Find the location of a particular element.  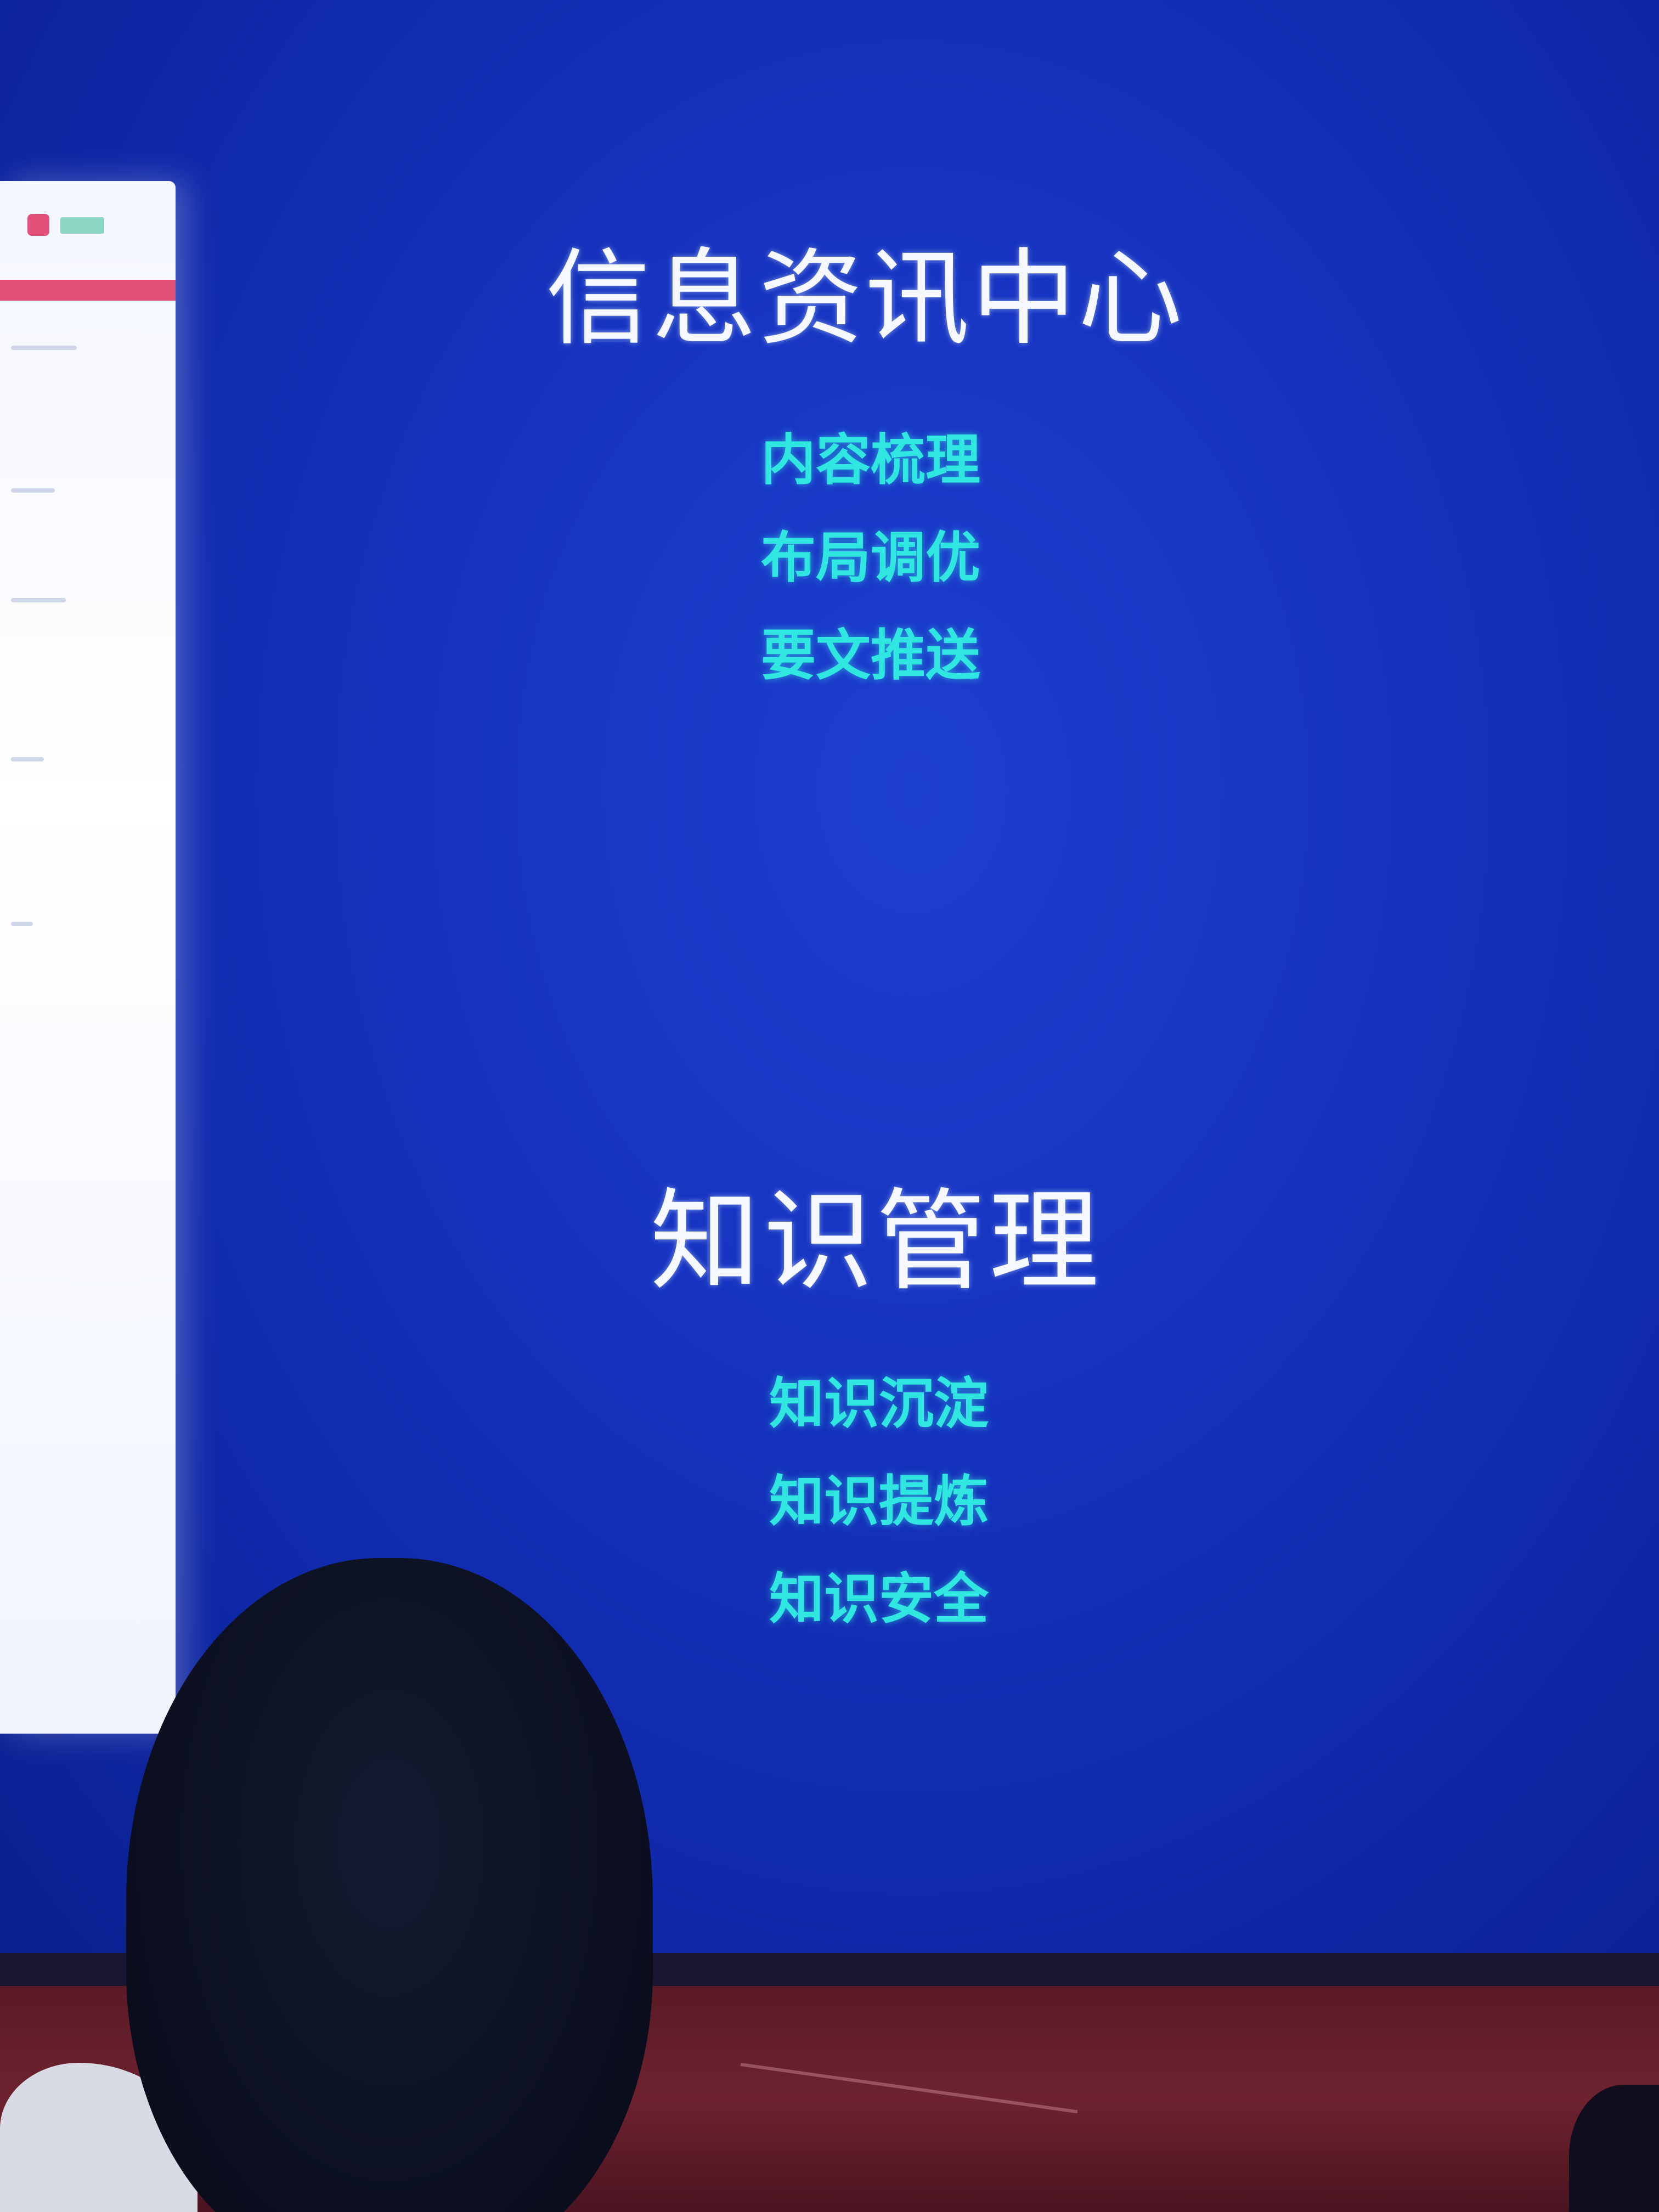

list-item: 内容梳理 is located at coordinates (871, 460).